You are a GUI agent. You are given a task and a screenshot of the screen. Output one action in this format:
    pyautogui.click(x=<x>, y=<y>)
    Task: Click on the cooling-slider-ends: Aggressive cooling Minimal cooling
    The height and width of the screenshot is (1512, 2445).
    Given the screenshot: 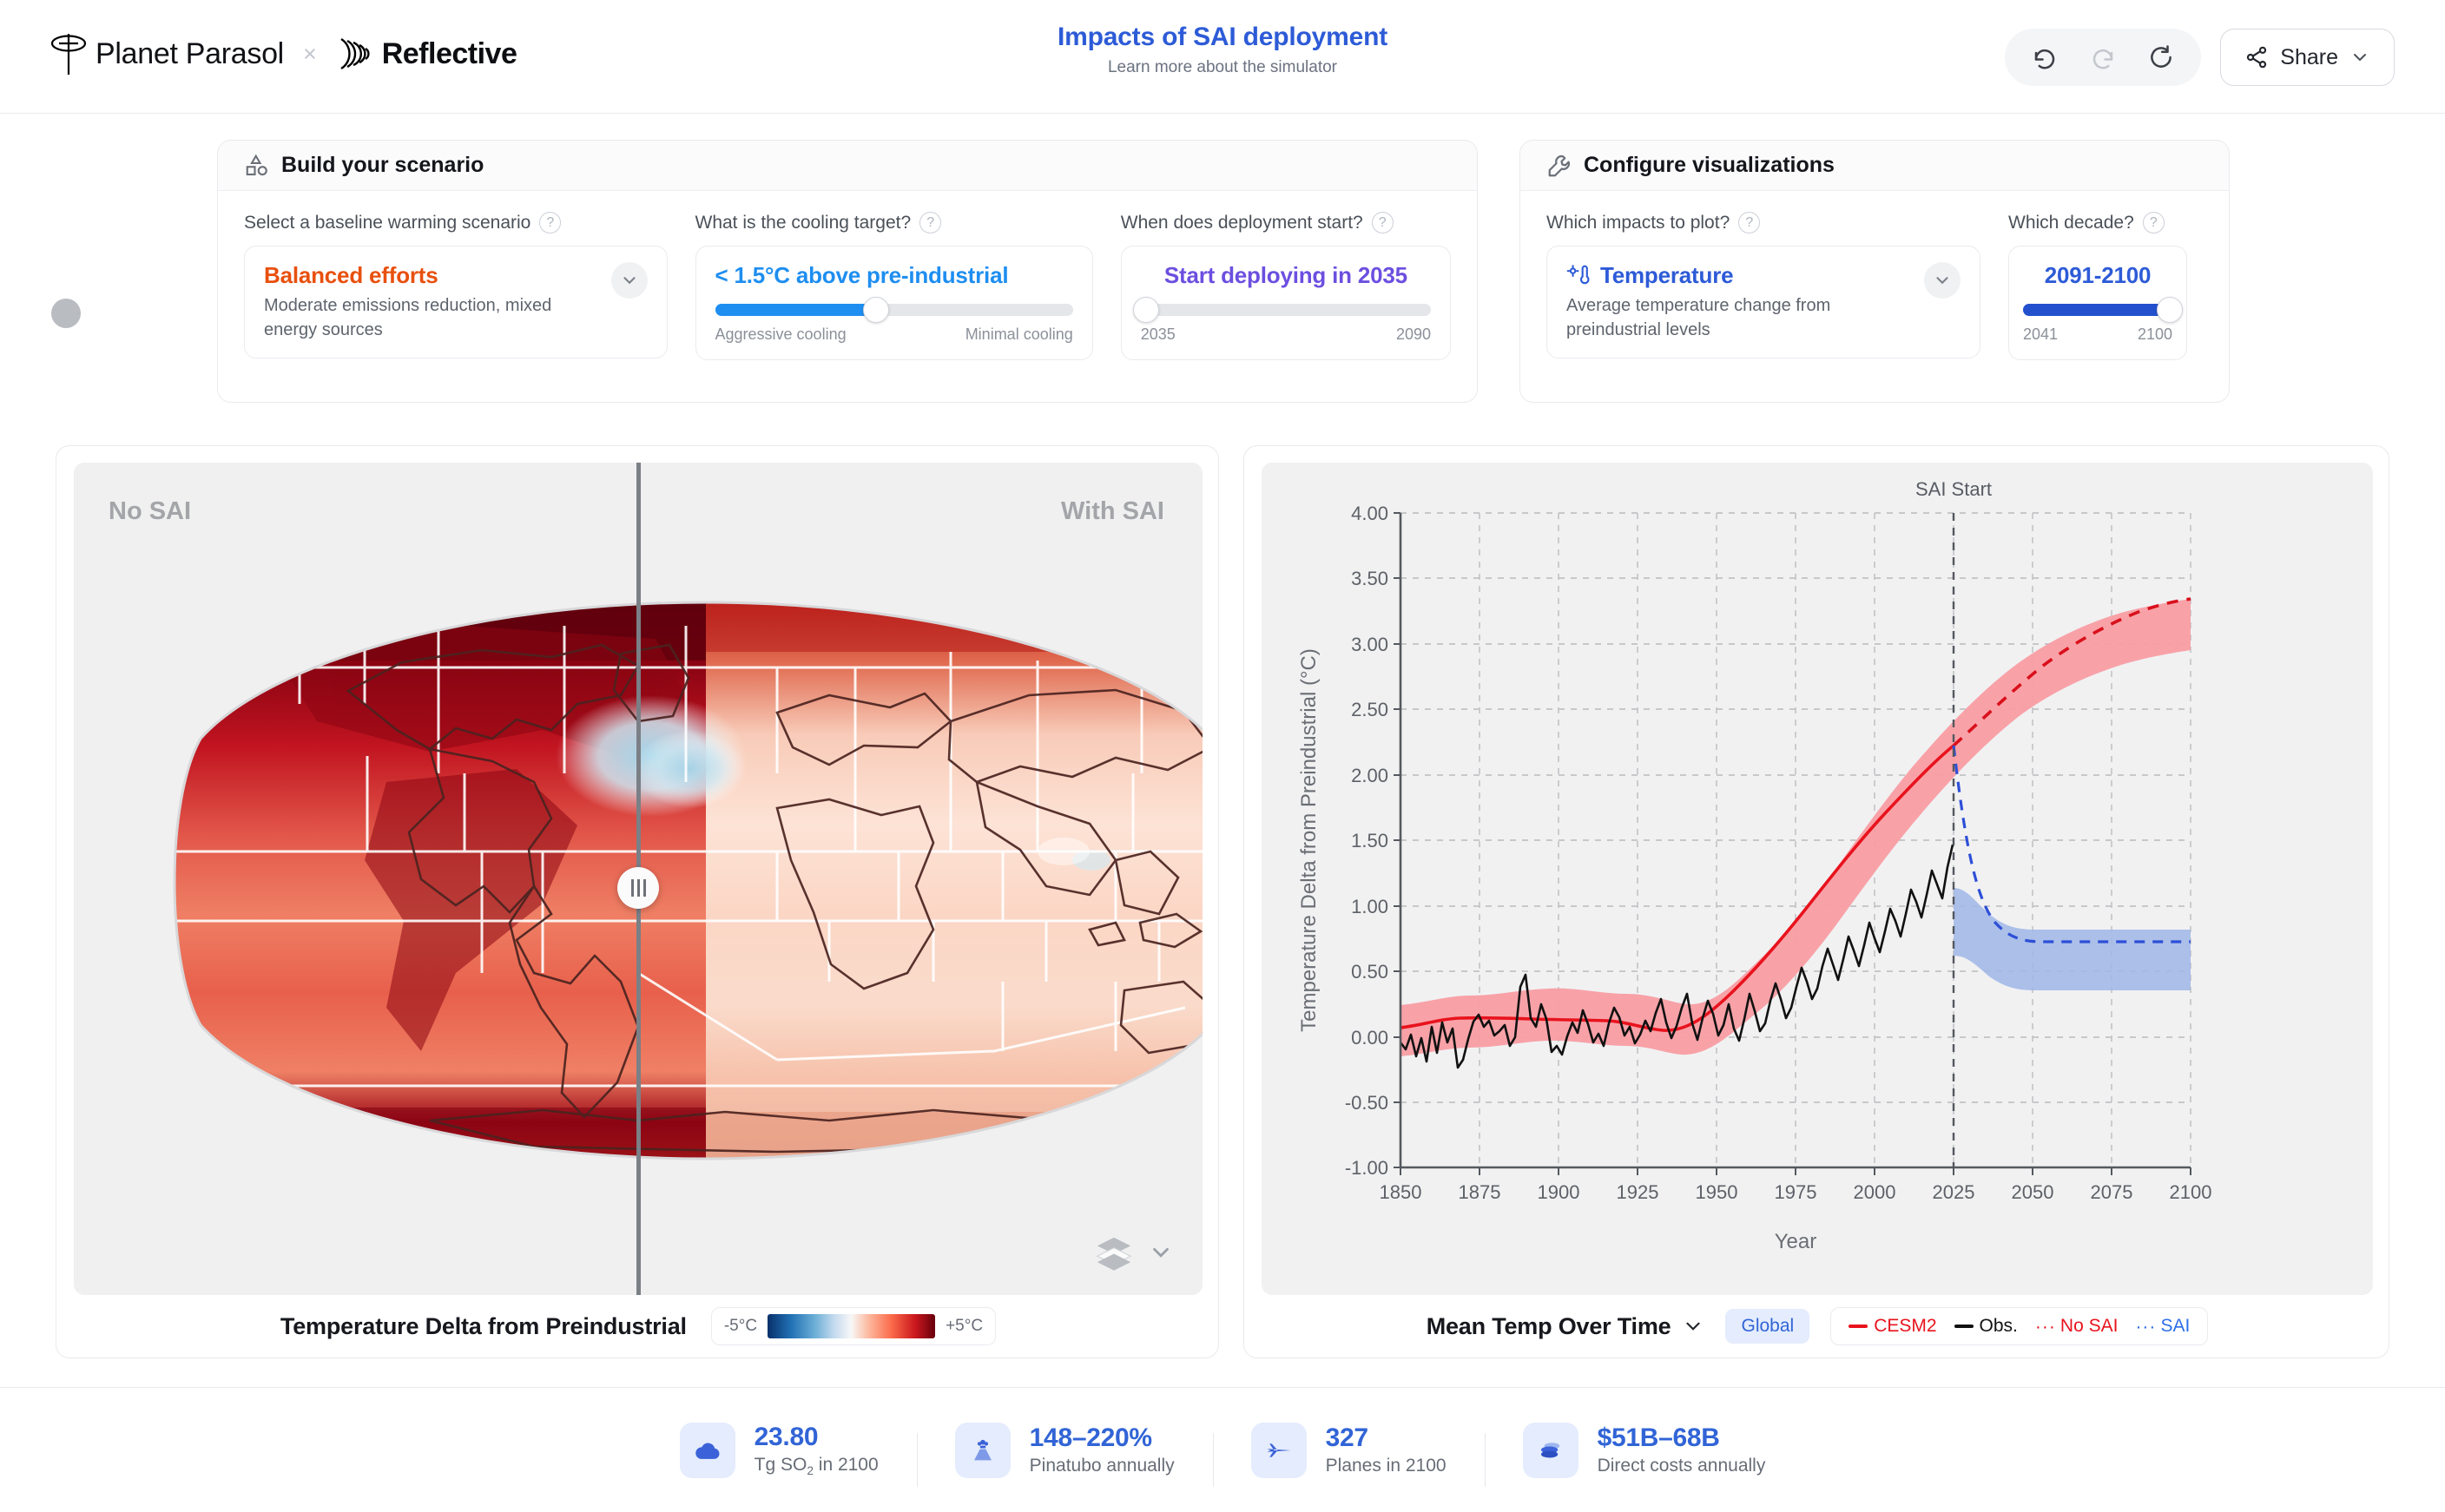 What is the action you would take?
    pyautogui.click(x=894, y=334)
    